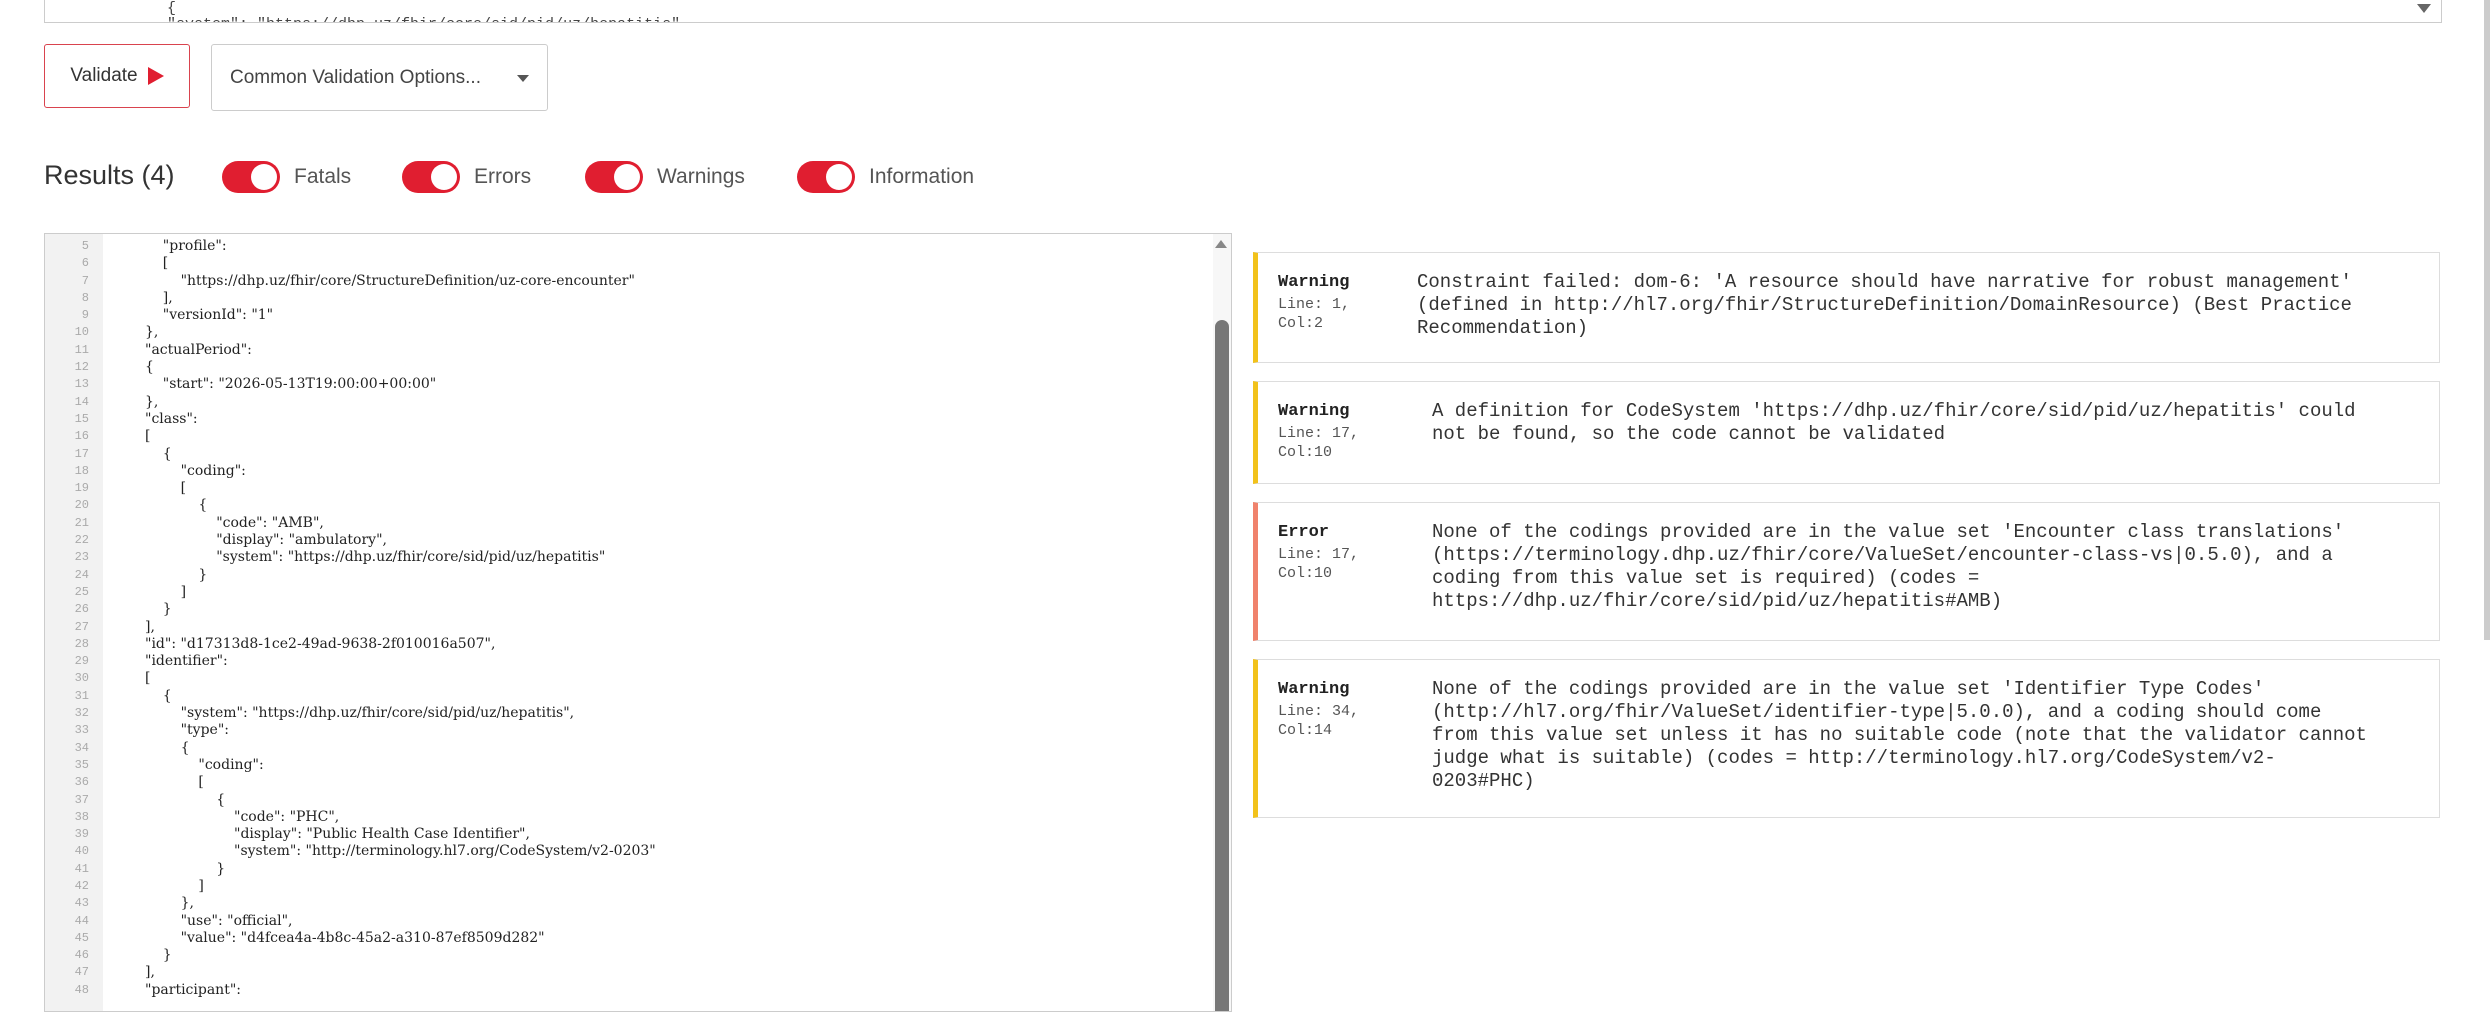 Image resolution: width=2490 pixels, height=1012 pixels. I want to click on code-line: 10},, so click(638, 332).